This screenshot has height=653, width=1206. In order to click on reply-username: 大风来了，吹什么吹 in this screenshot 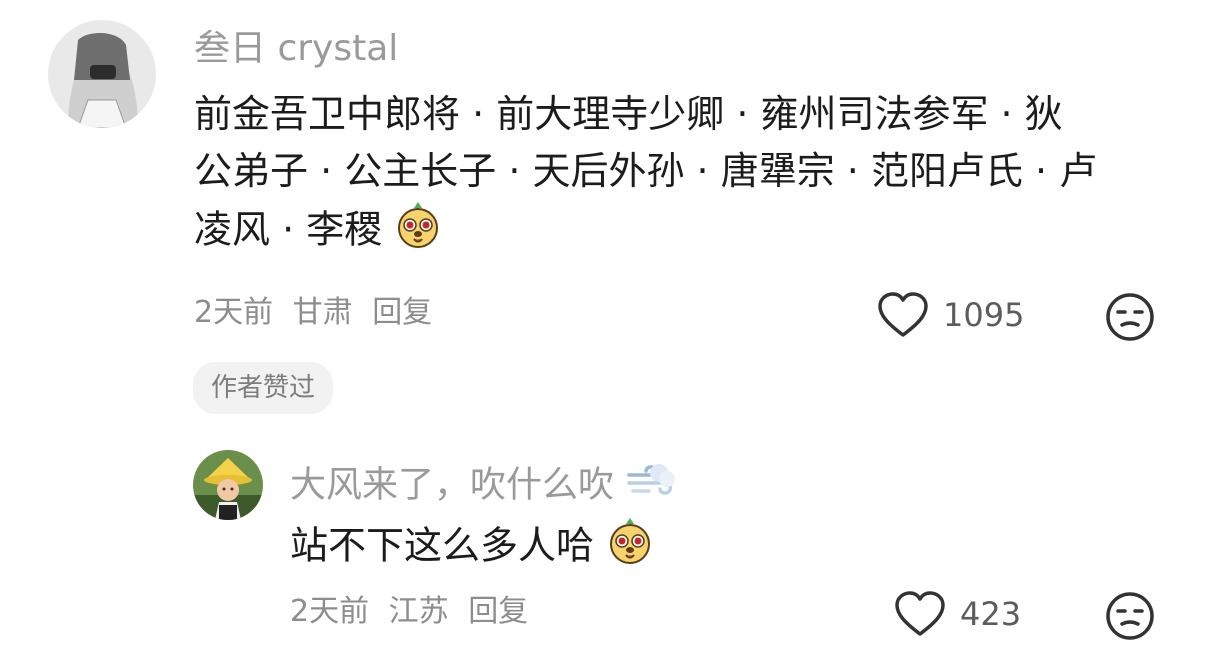, I will do `click(483, 486)`.